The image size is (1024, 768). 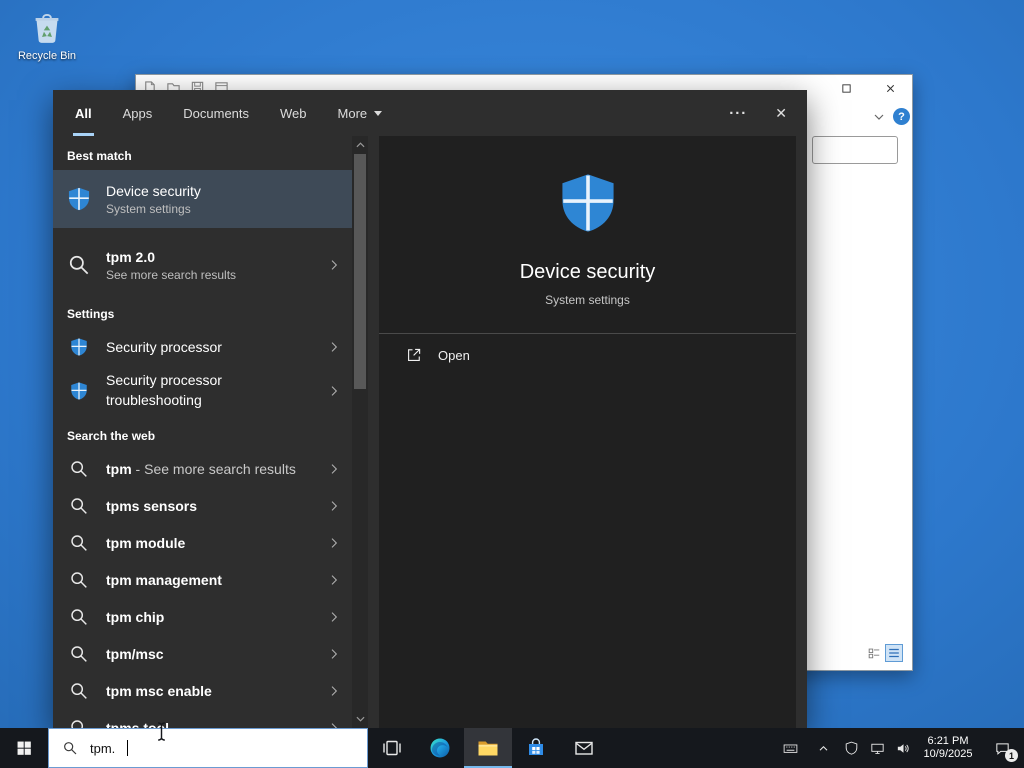 What do you see at coordinates (161, 731) in the screenshot?
I see `i-beam-cursor` at bounding box center [161, 731].